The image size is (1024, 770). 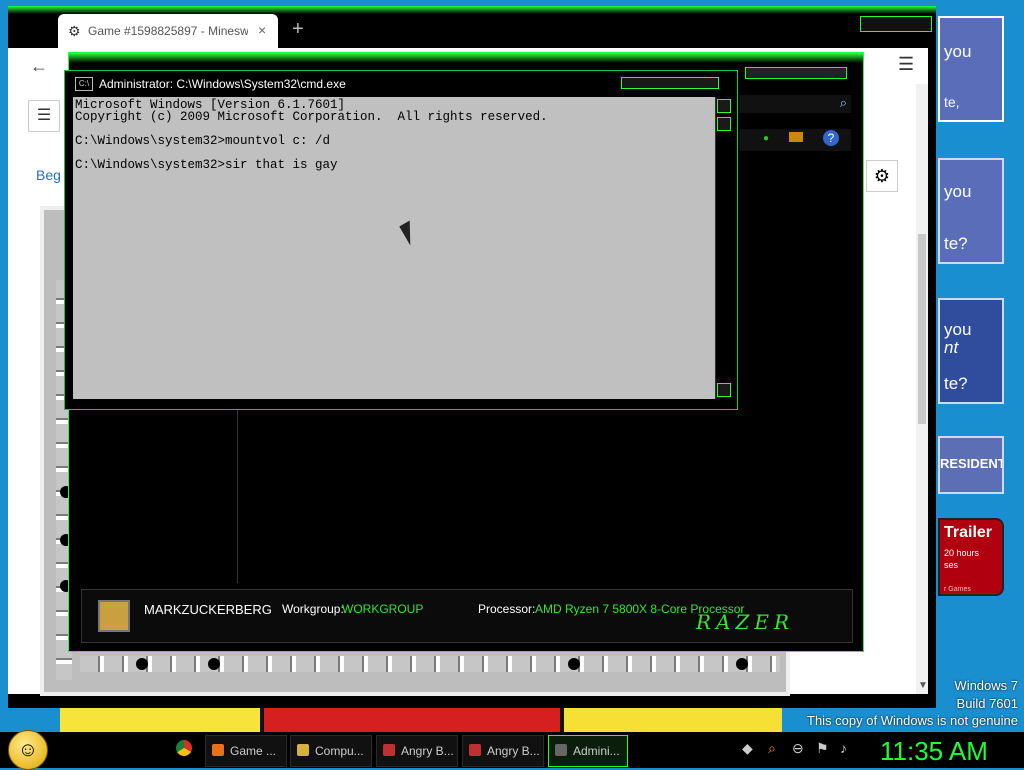 I want to click on folder-icon, so click(x=796, y=137).